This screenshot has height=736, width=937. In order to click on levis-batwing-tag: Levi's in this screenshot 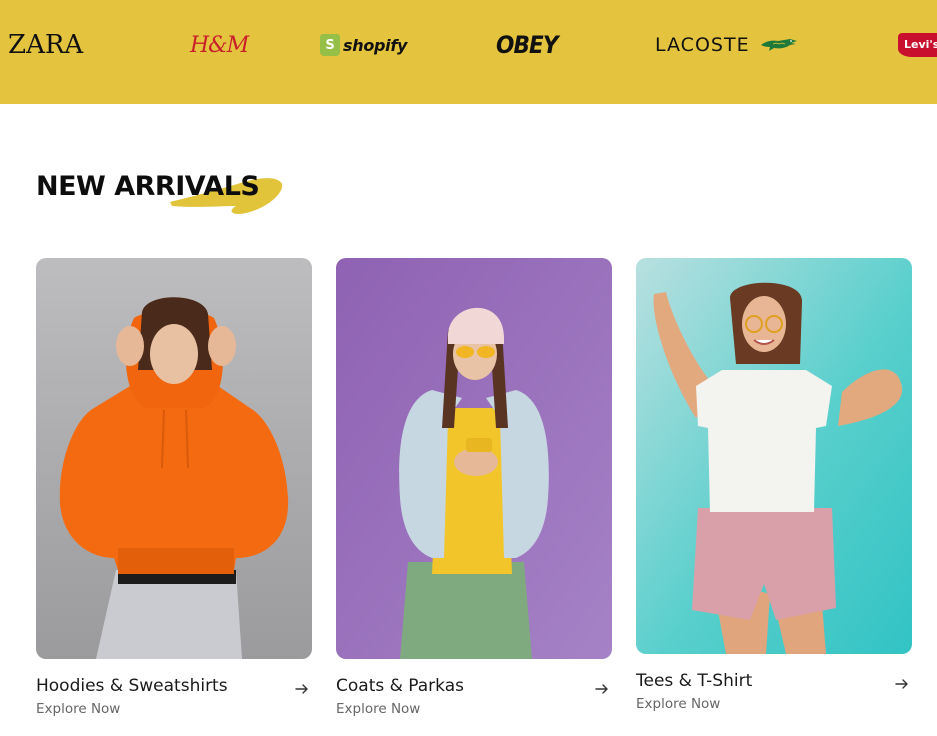, I will do `click(917, 45)`.